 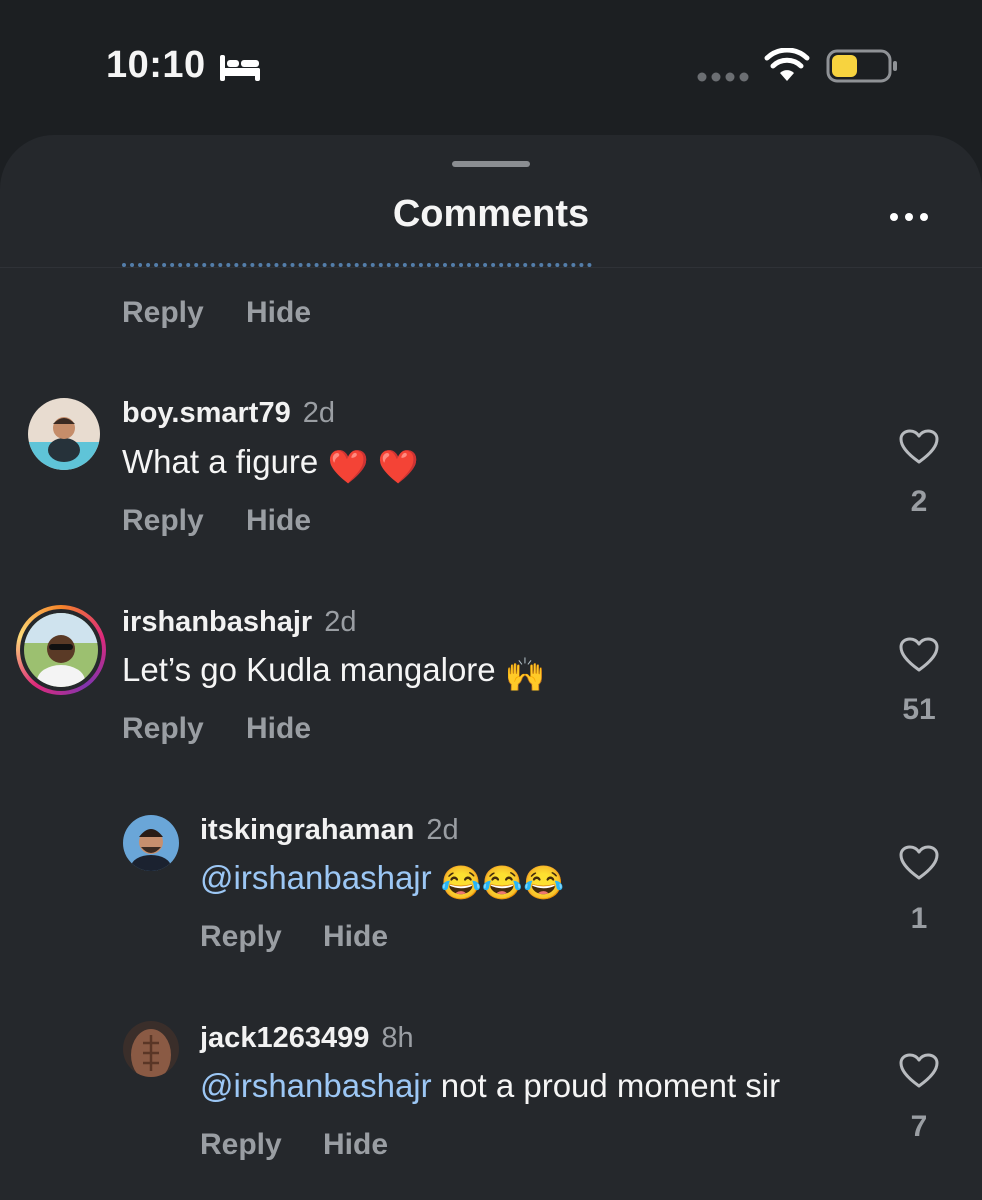 I want to click on laughing-emoji: 😂😂😂, so click(x=502, y=882).